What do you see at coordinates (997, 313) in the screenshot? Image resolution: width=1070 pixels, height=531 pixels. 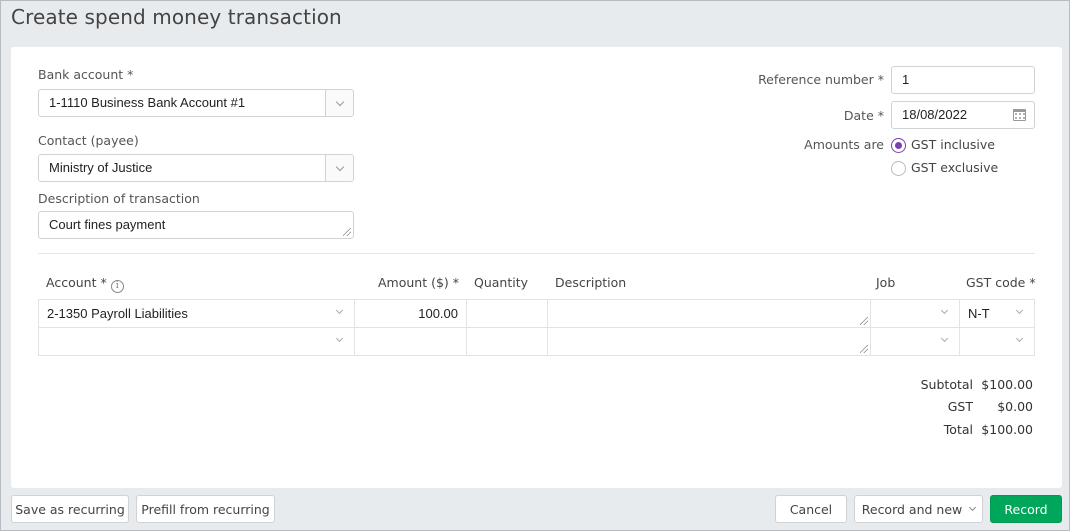 I see `gst-code-select: N-T` at bounding box center [997, 313].